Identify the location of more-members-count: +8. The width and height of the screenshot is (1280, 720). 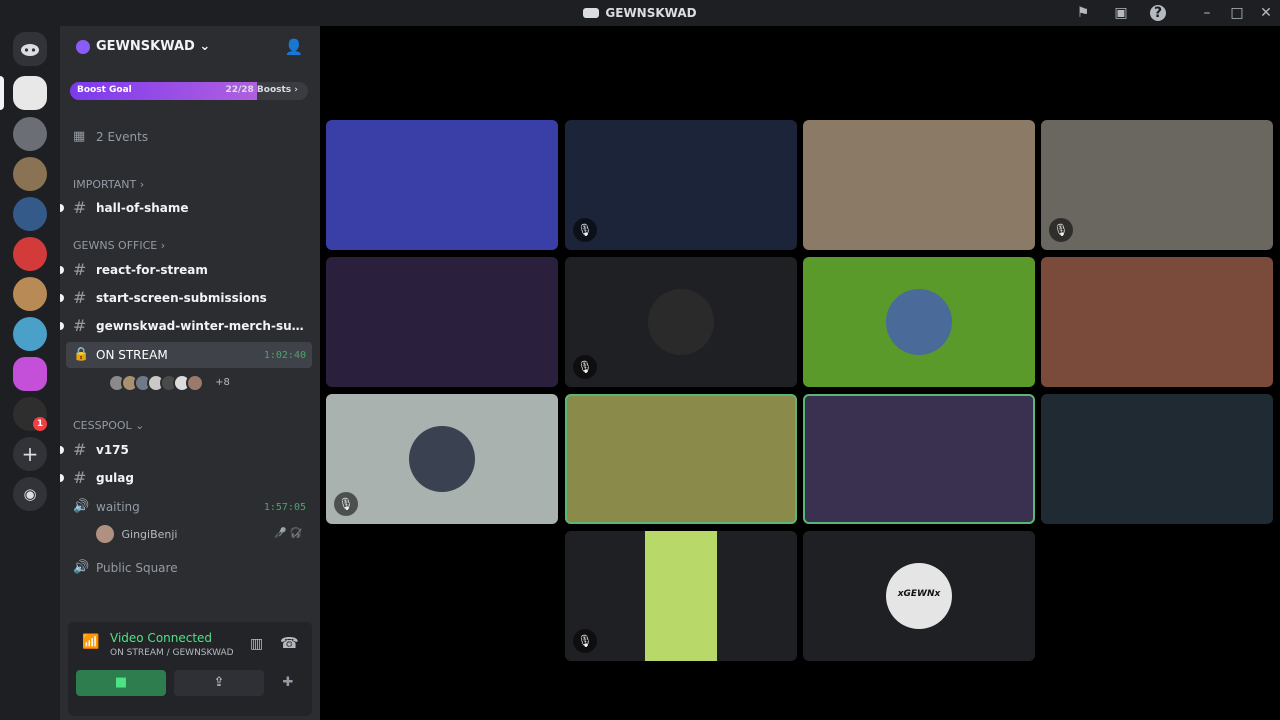
(222, 382).